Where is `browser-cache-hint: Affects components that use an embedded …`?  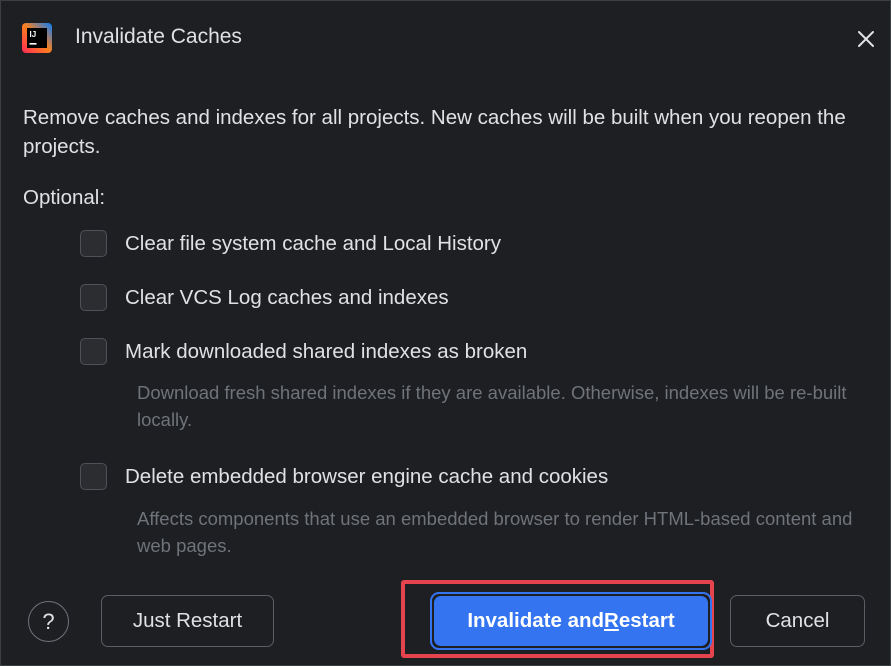 browser-cache-hint: Affects components that use an embedded … is located at coordinates (495, 532).